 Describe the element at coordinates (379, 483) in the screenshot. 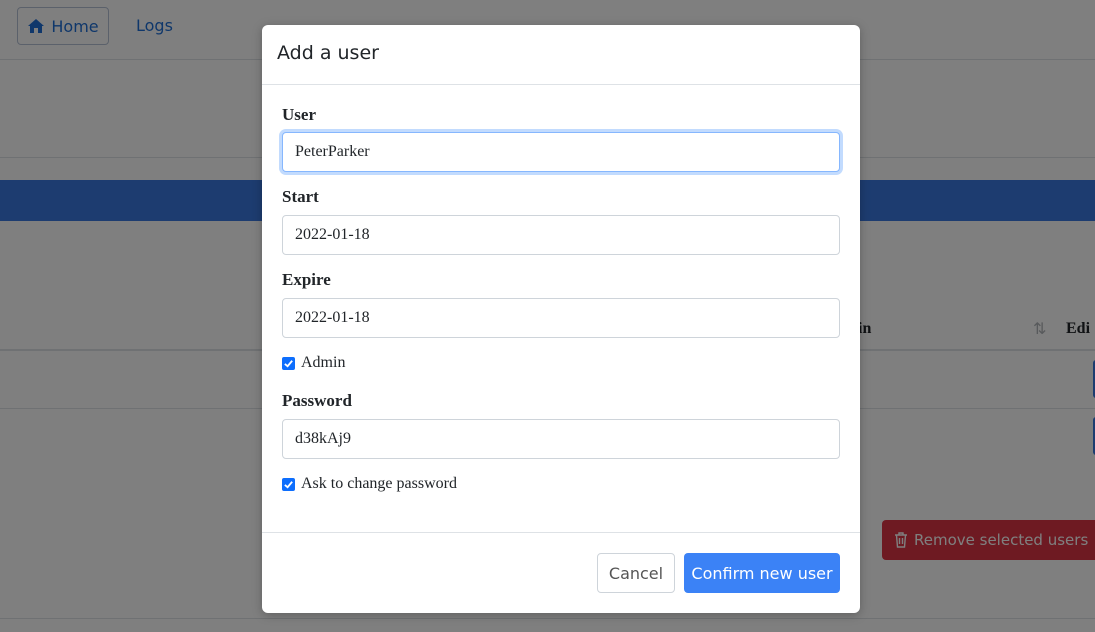

I see `ask-change-password-label: Ask to change password` at that location.